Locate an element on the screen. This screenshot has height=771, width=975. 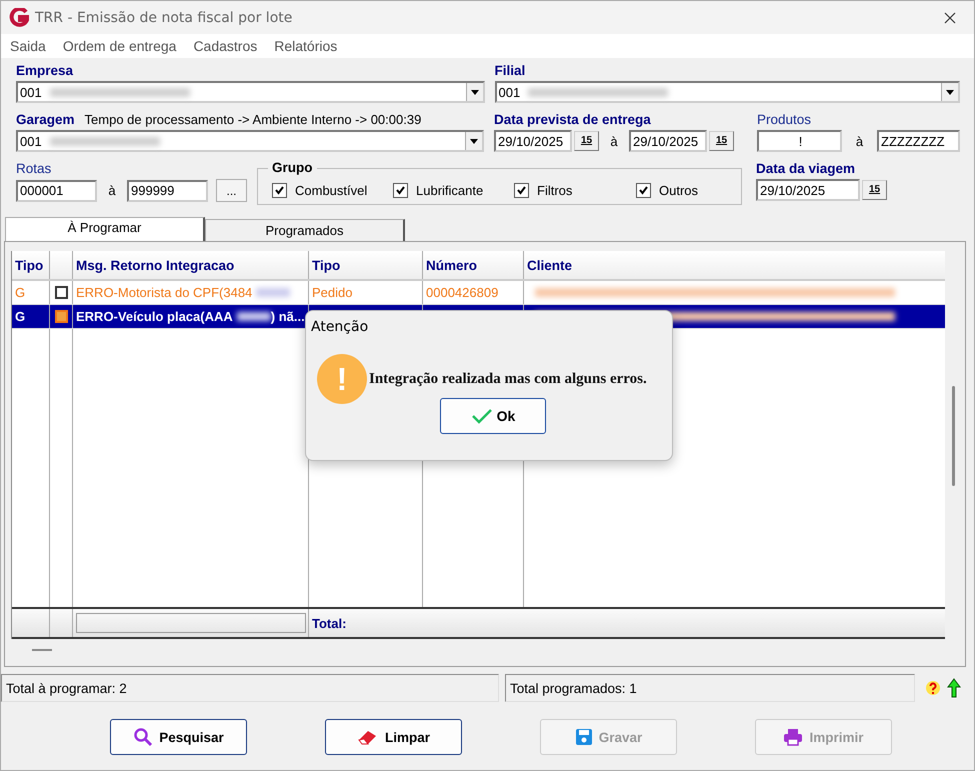
dialog-message: Integração realizada mas com alguns erros. is located at coordinates (508, 379).